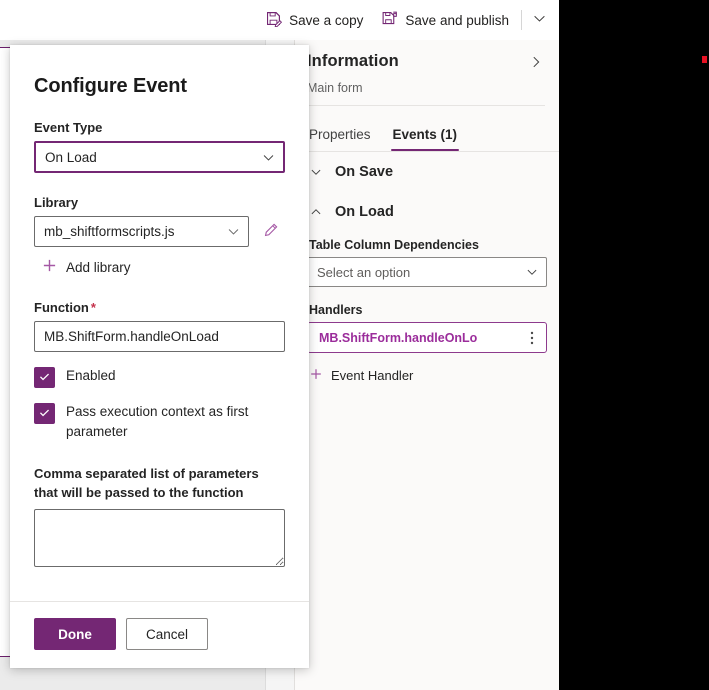 The image size is (709, 690). What do you see at coordinates (364, 272) in the screenshot?
I see `table-column-dependencies-value: Select an option` at bounding box center [364, 272].